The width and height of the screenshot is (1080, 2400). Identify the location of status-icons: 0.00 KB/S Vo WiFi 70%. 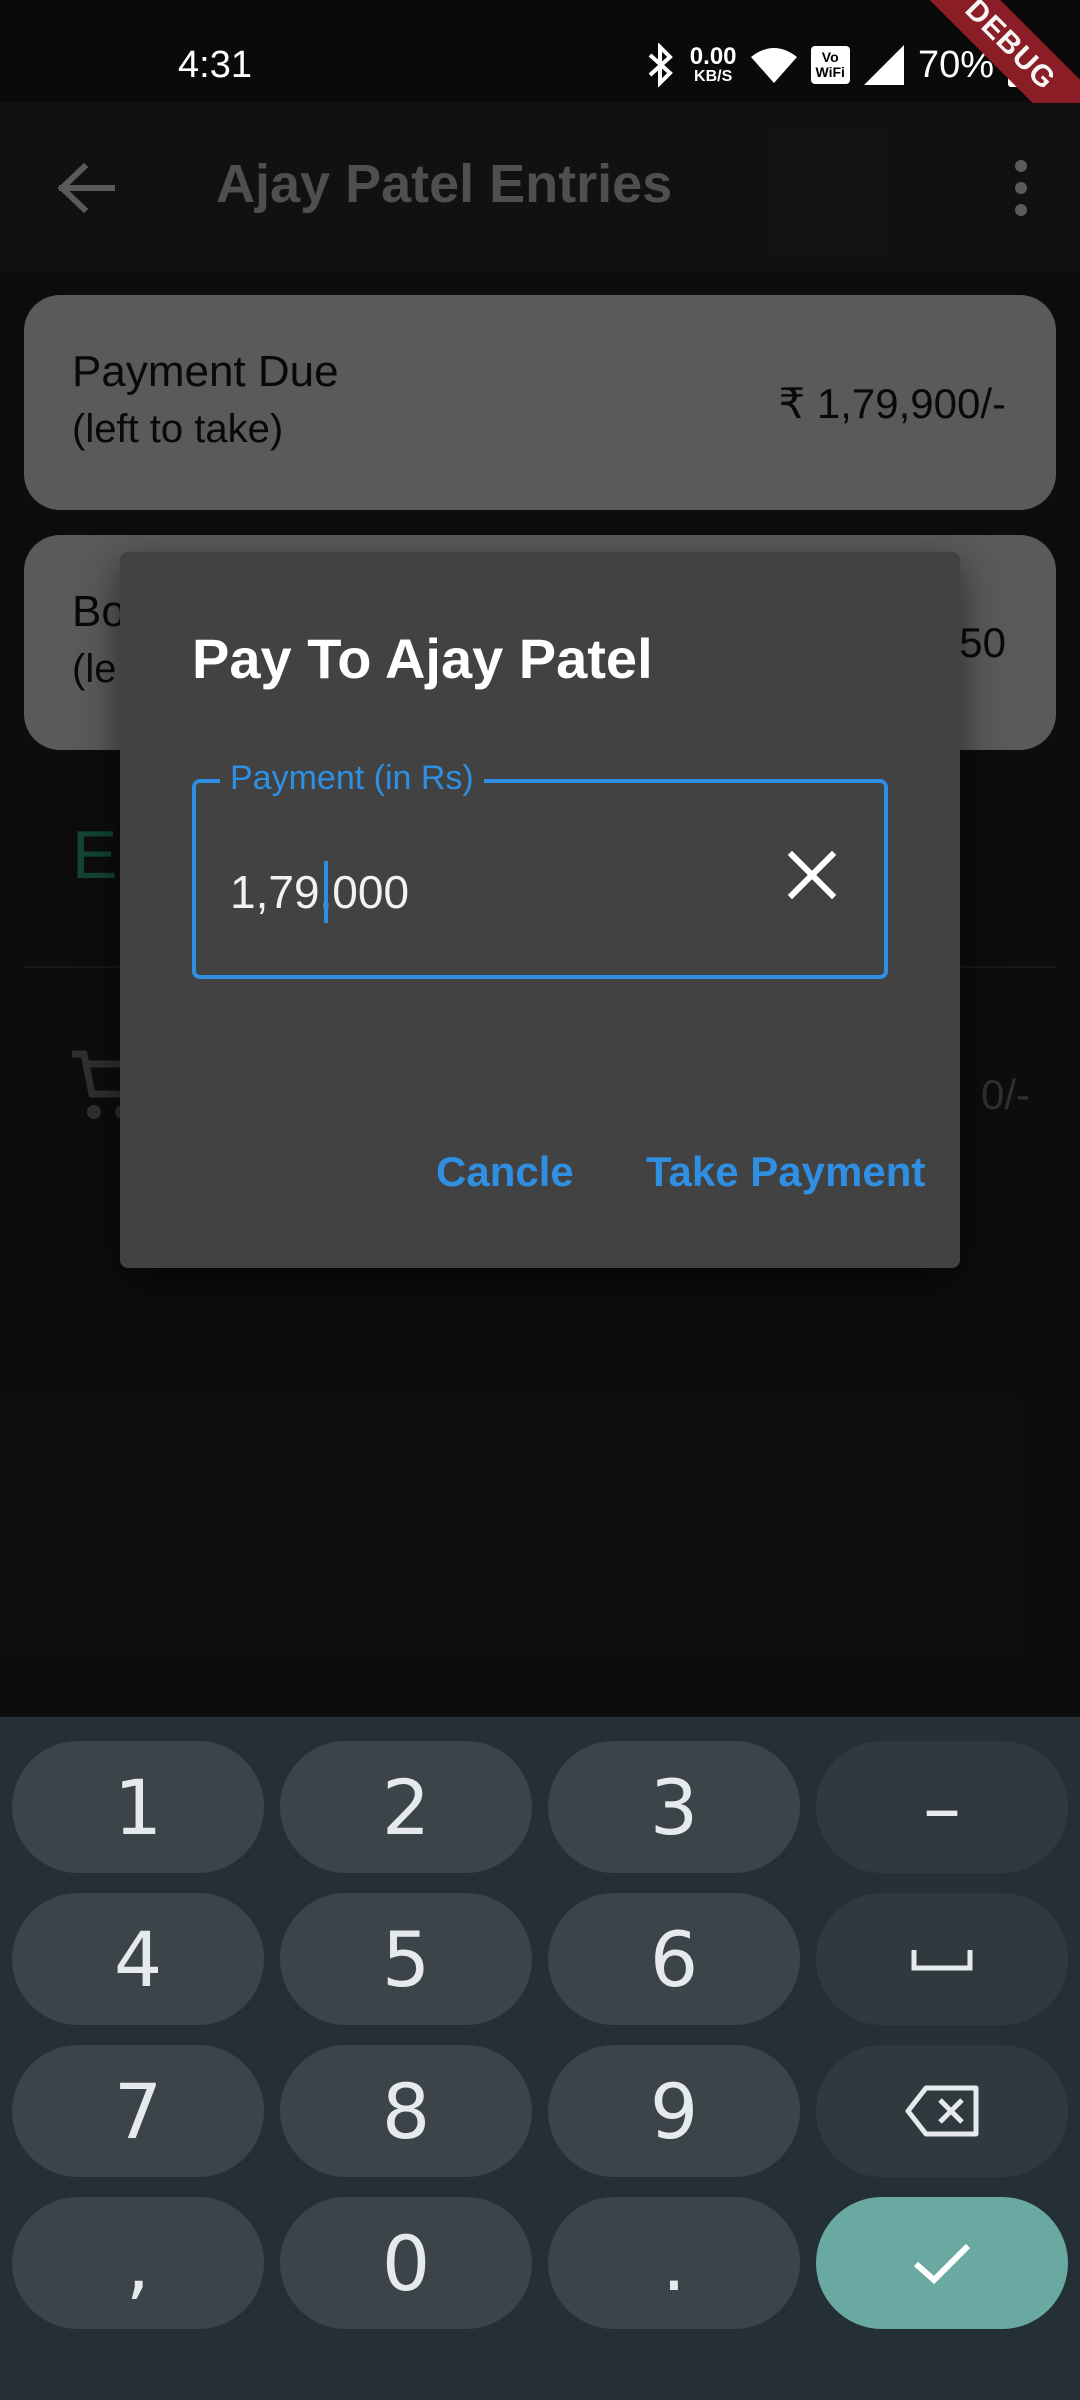
(840, 65).